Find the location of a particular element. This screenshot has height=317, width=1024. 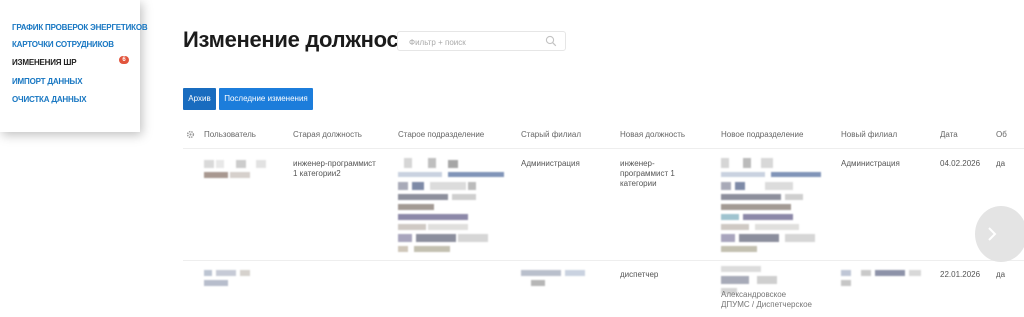

chevron-right-icon is located at coordinates (992, 234).